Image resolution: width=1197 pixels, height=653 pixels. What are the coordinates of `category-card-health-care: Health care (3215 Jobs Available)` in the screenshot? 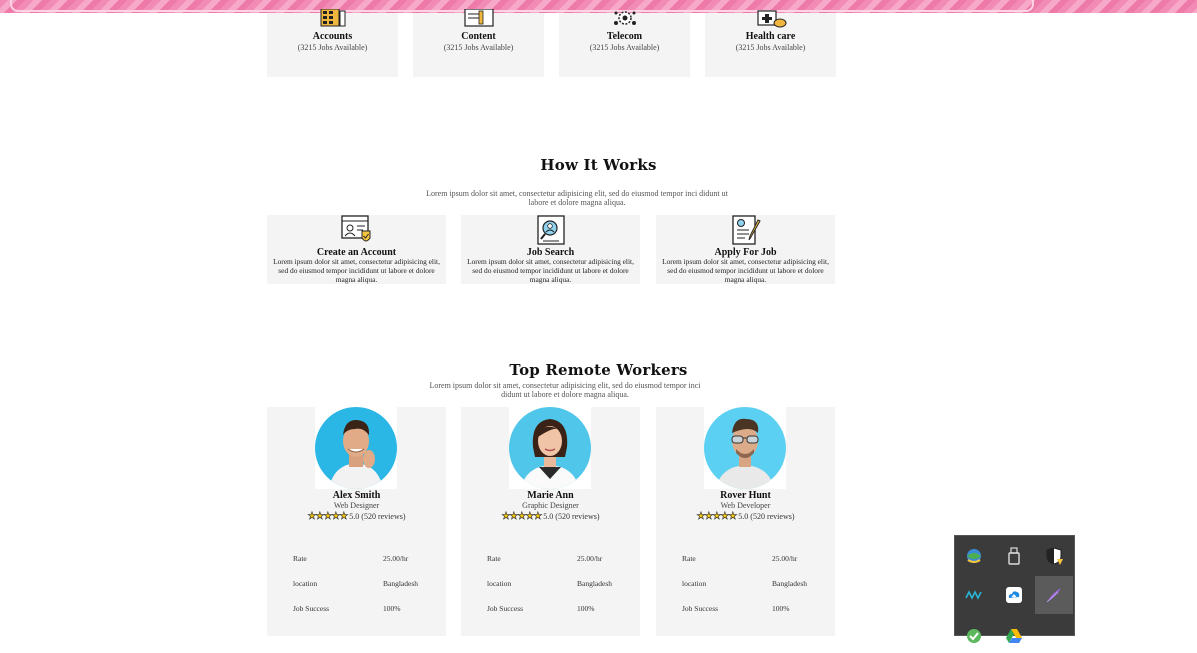 It's located at (770, 43).